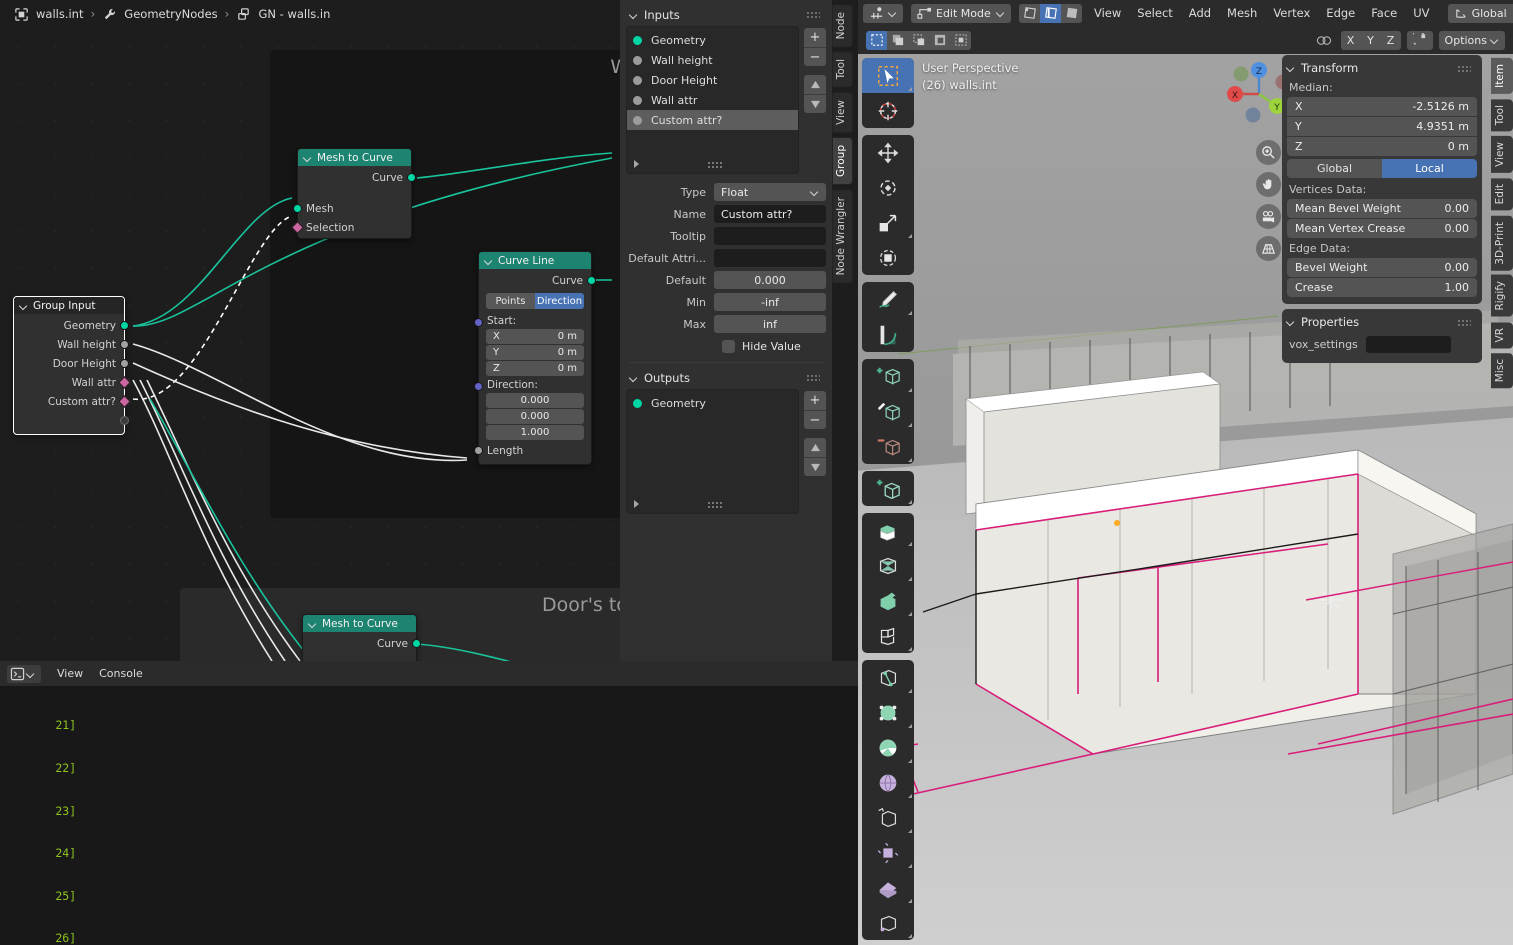 The image size is (1513, 945). I want to click on socket-selection-in: Selection, so click(351, 227).